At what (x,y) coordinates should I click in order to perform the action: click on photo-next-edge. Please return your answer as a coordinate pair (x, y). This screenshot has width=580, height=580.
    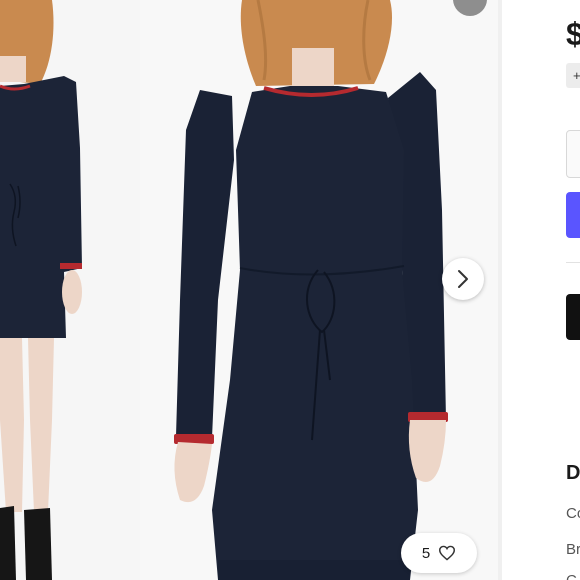
    Looking at the image, I should click on (529, 290).